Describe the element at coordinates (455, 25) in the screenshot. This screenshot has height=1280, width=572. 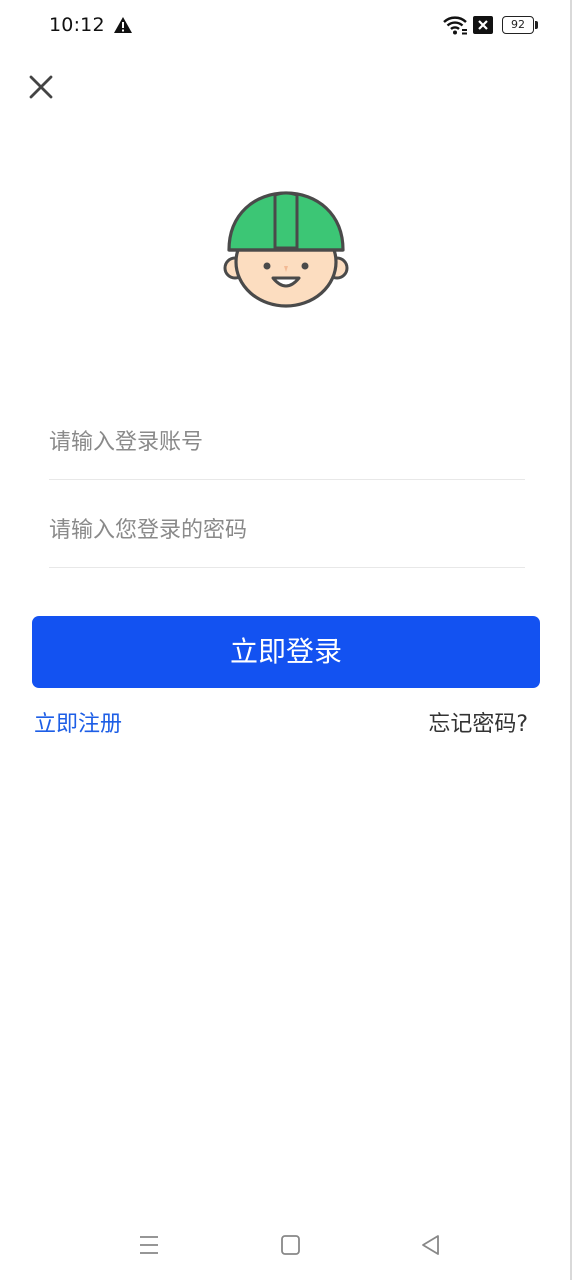
I see `wifi-icon` at that location.